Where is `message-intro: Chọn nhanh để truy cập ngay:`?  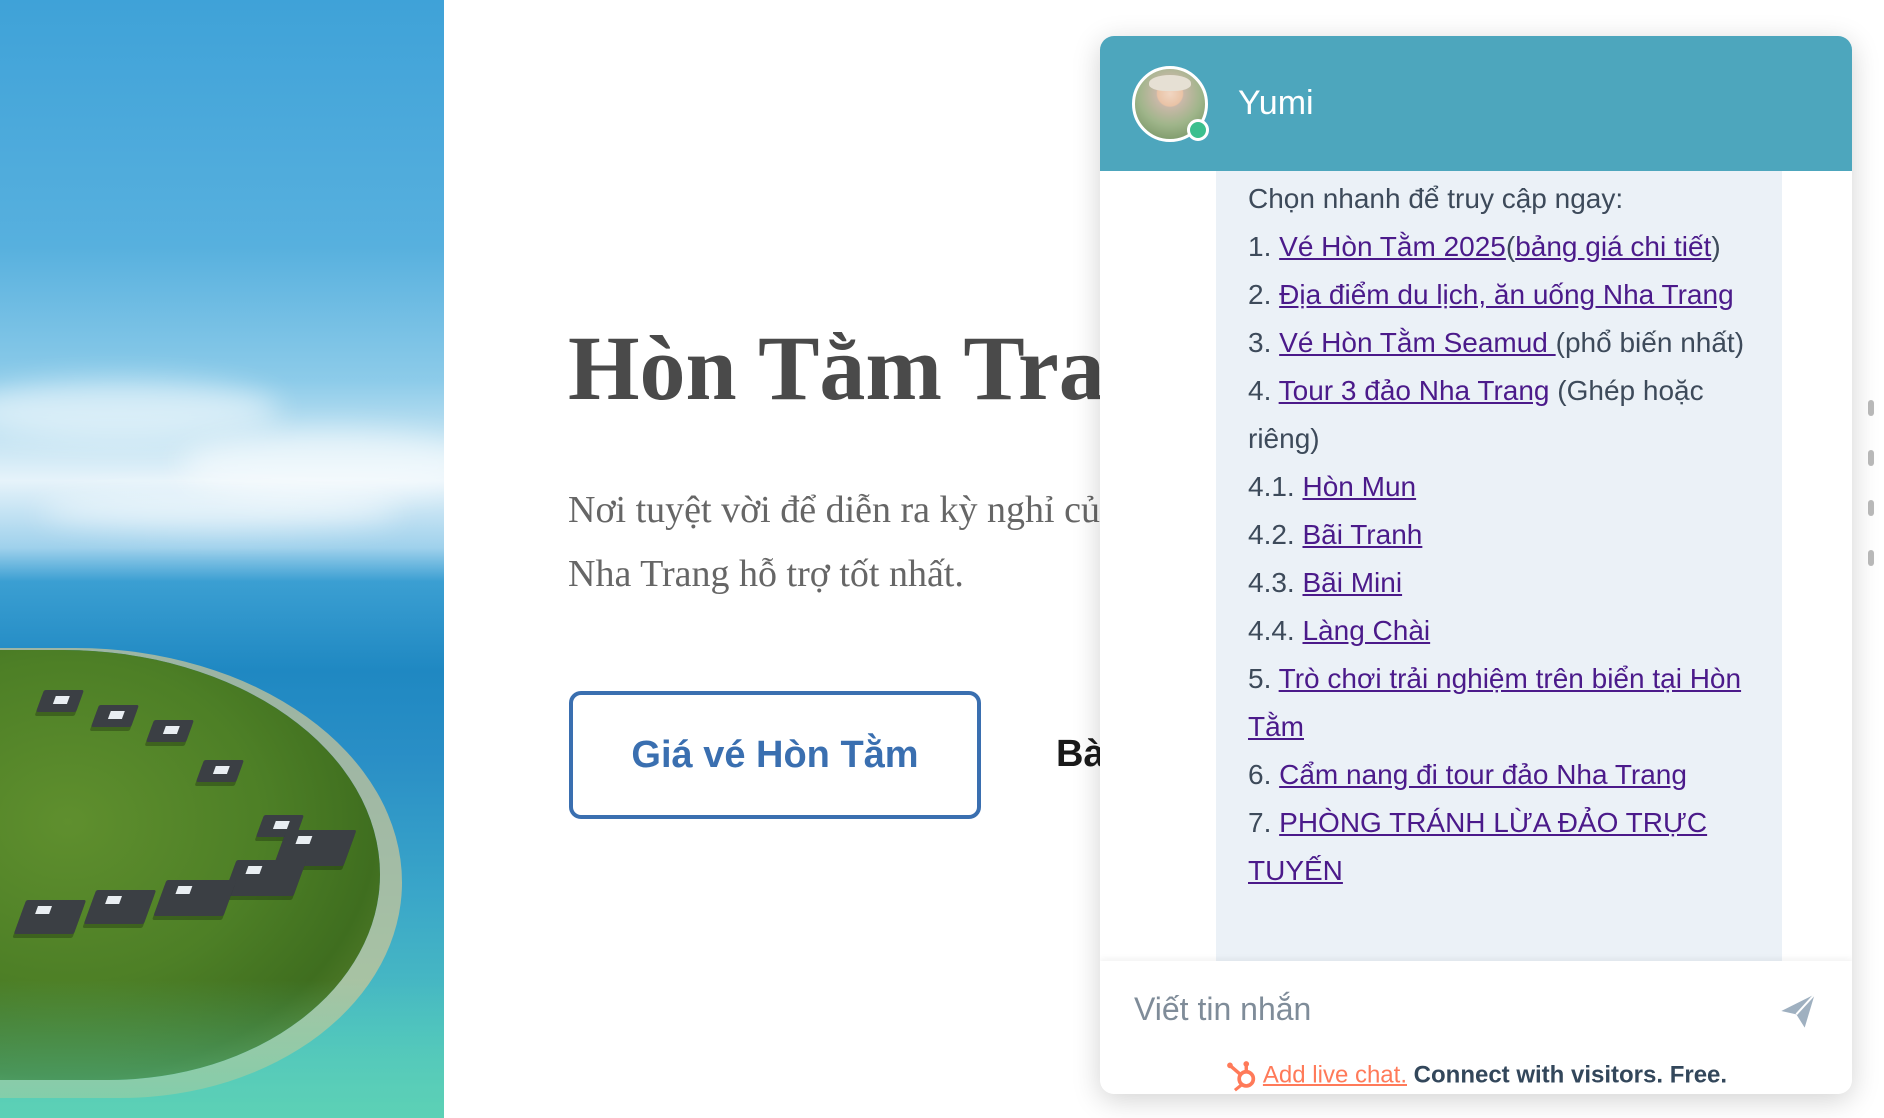
message-intro: Chọn nhanh để truy cập ngay: is located at coordinates (1436, 198).